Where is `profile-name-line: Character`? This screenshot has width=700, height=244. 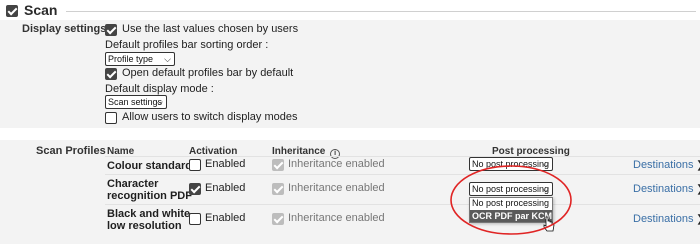
profile-name-line: Character is located at coordinates (133, 184).